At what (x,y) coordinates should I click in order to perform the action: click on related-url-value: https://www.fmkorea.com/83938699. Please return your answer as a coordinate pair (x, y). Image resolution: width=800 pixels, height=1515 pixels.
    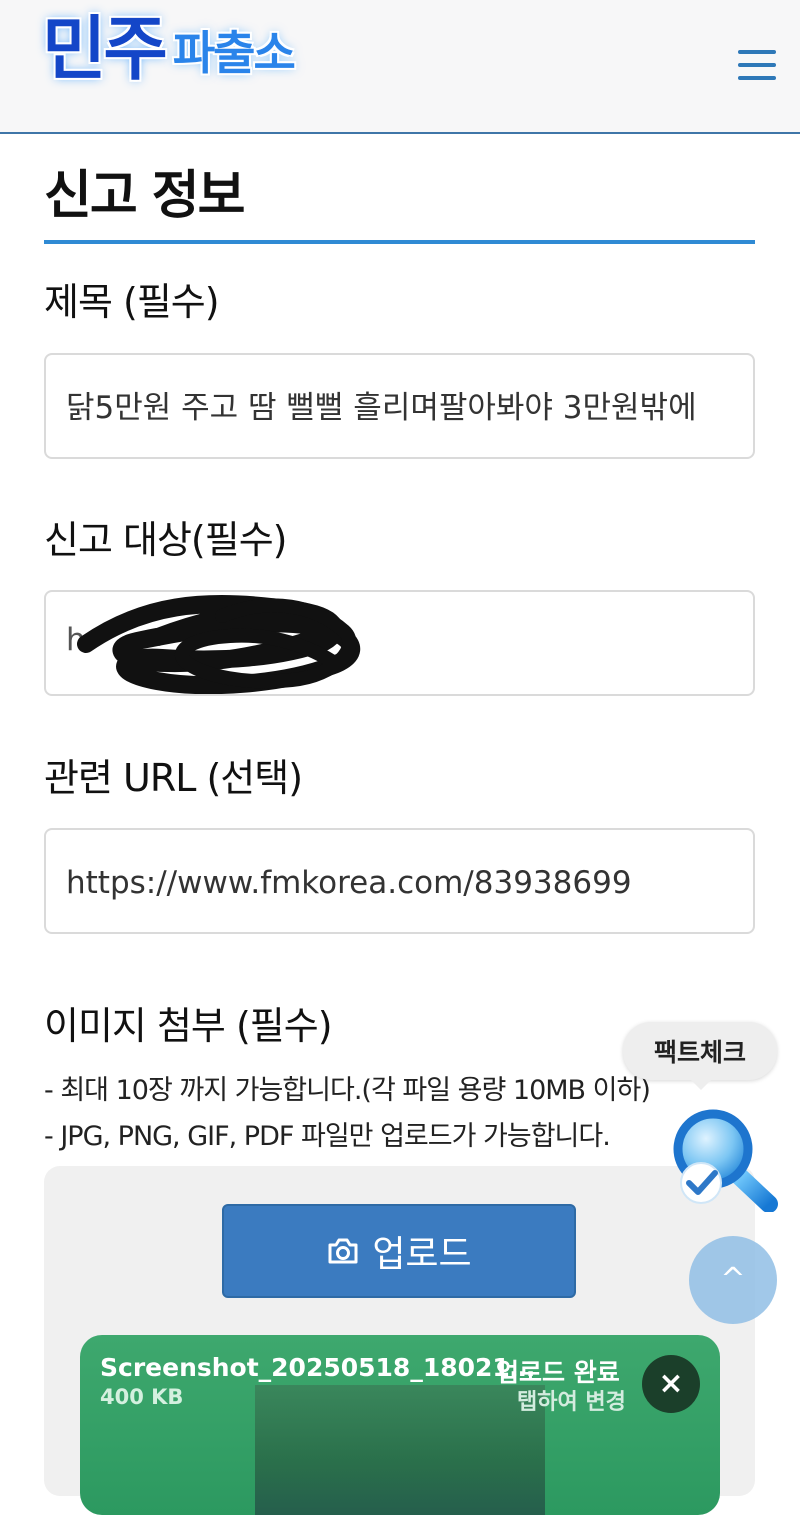
    Looking at the image, I should click on (349, 883).